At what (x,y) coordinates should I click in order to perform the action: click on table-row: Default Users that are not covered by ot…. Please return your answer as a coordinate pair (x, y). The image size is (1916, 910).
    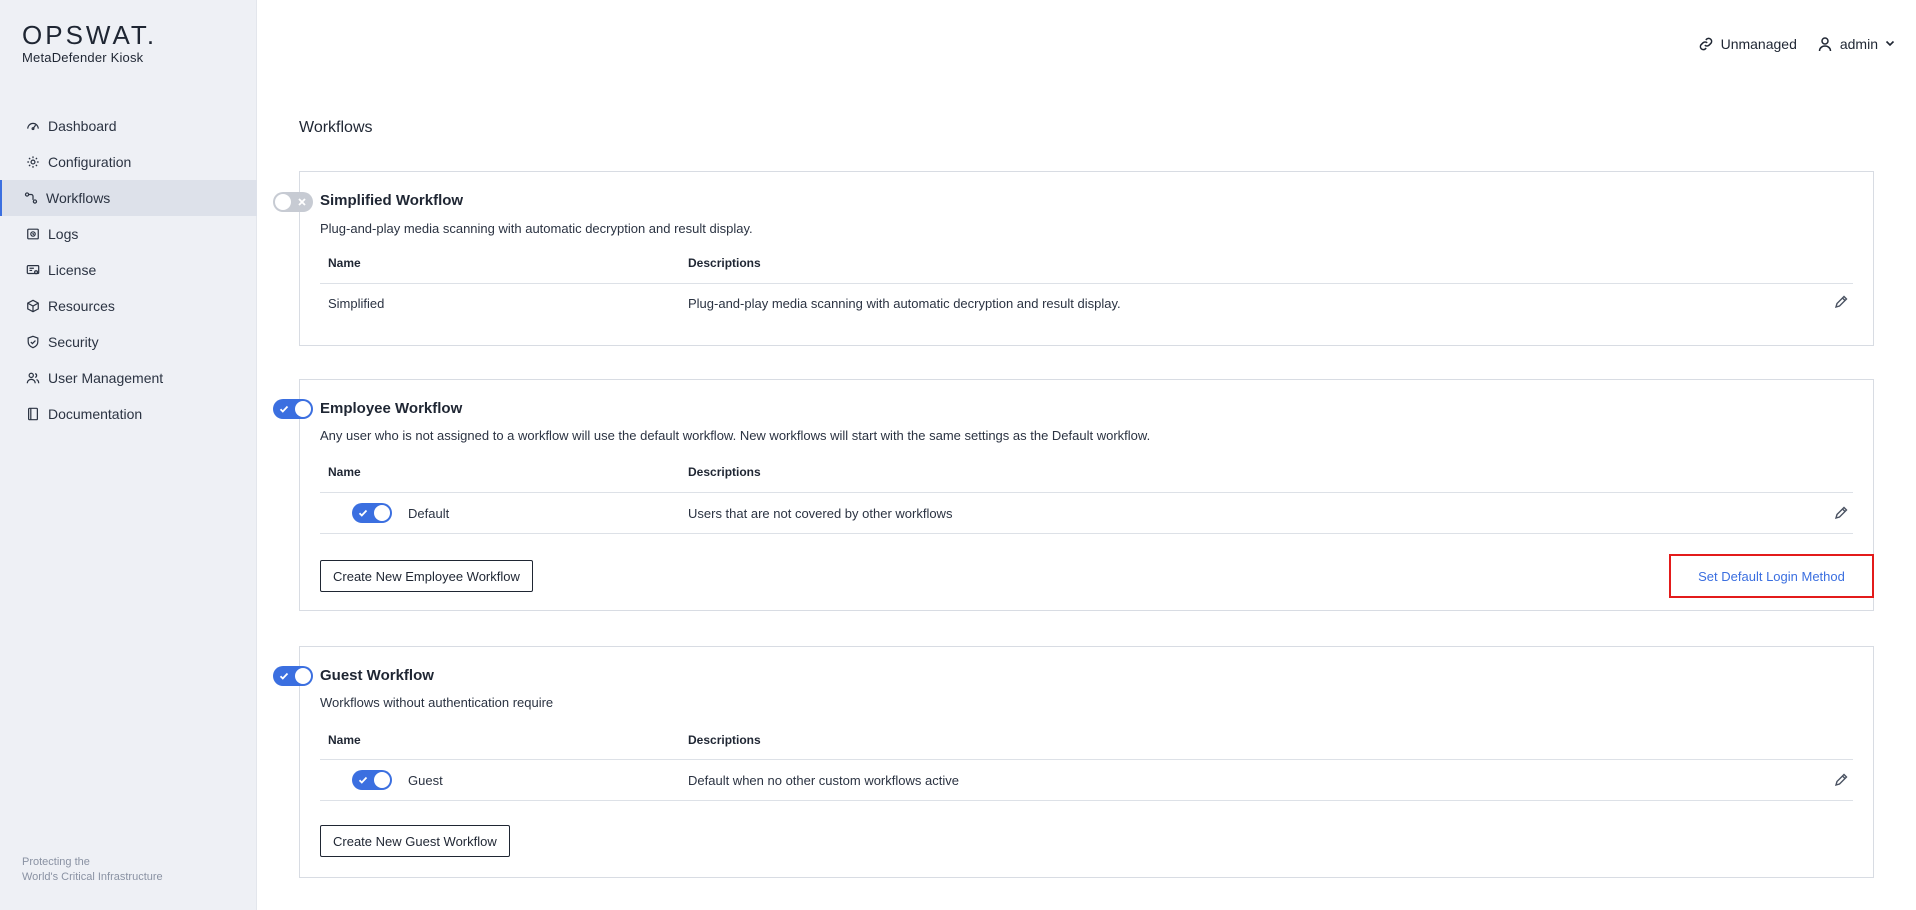
    Looking at the image, I should click on (1086, 513).